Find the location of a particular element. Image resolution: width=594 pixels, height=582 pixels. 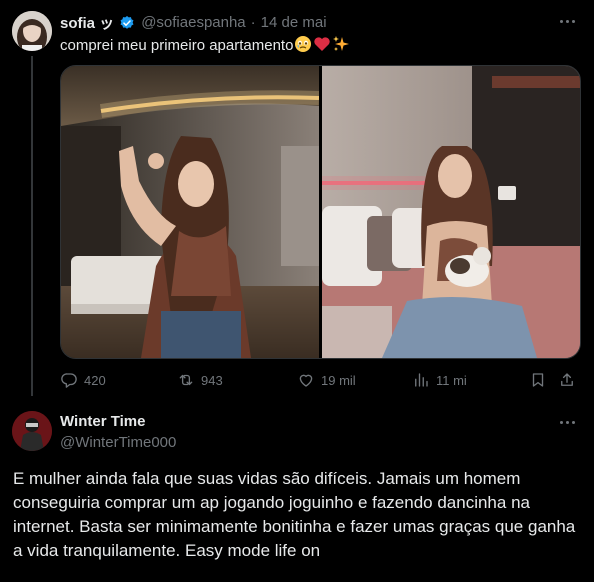

bookmark-icon is located at coordinates (538, 380).